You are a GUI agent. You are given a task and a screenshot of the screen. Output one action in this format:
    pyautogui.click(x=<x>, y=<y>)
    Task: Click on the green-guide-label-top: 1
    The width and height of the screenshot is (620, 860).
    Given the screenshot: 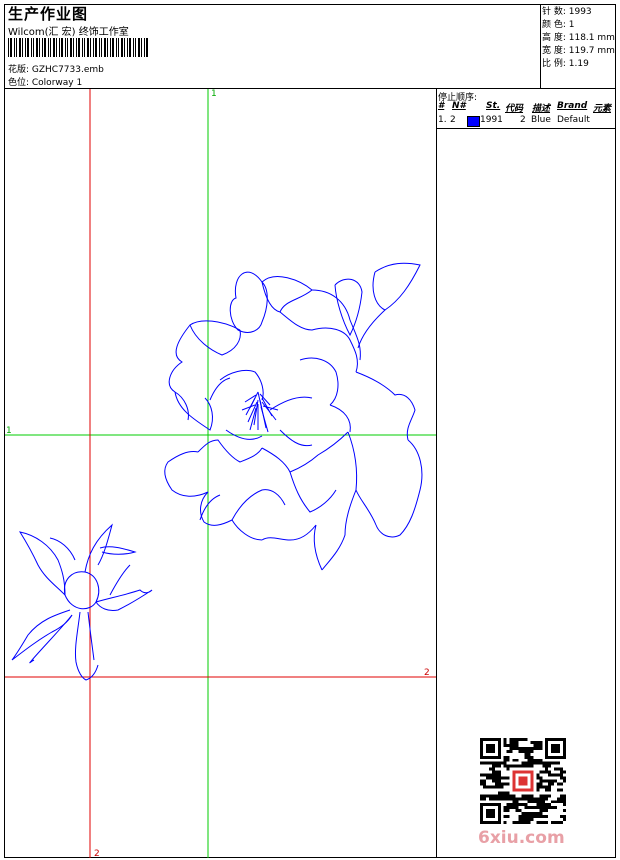 What is the action you would take?
    pyautogui.click(x=214, y=94)
    